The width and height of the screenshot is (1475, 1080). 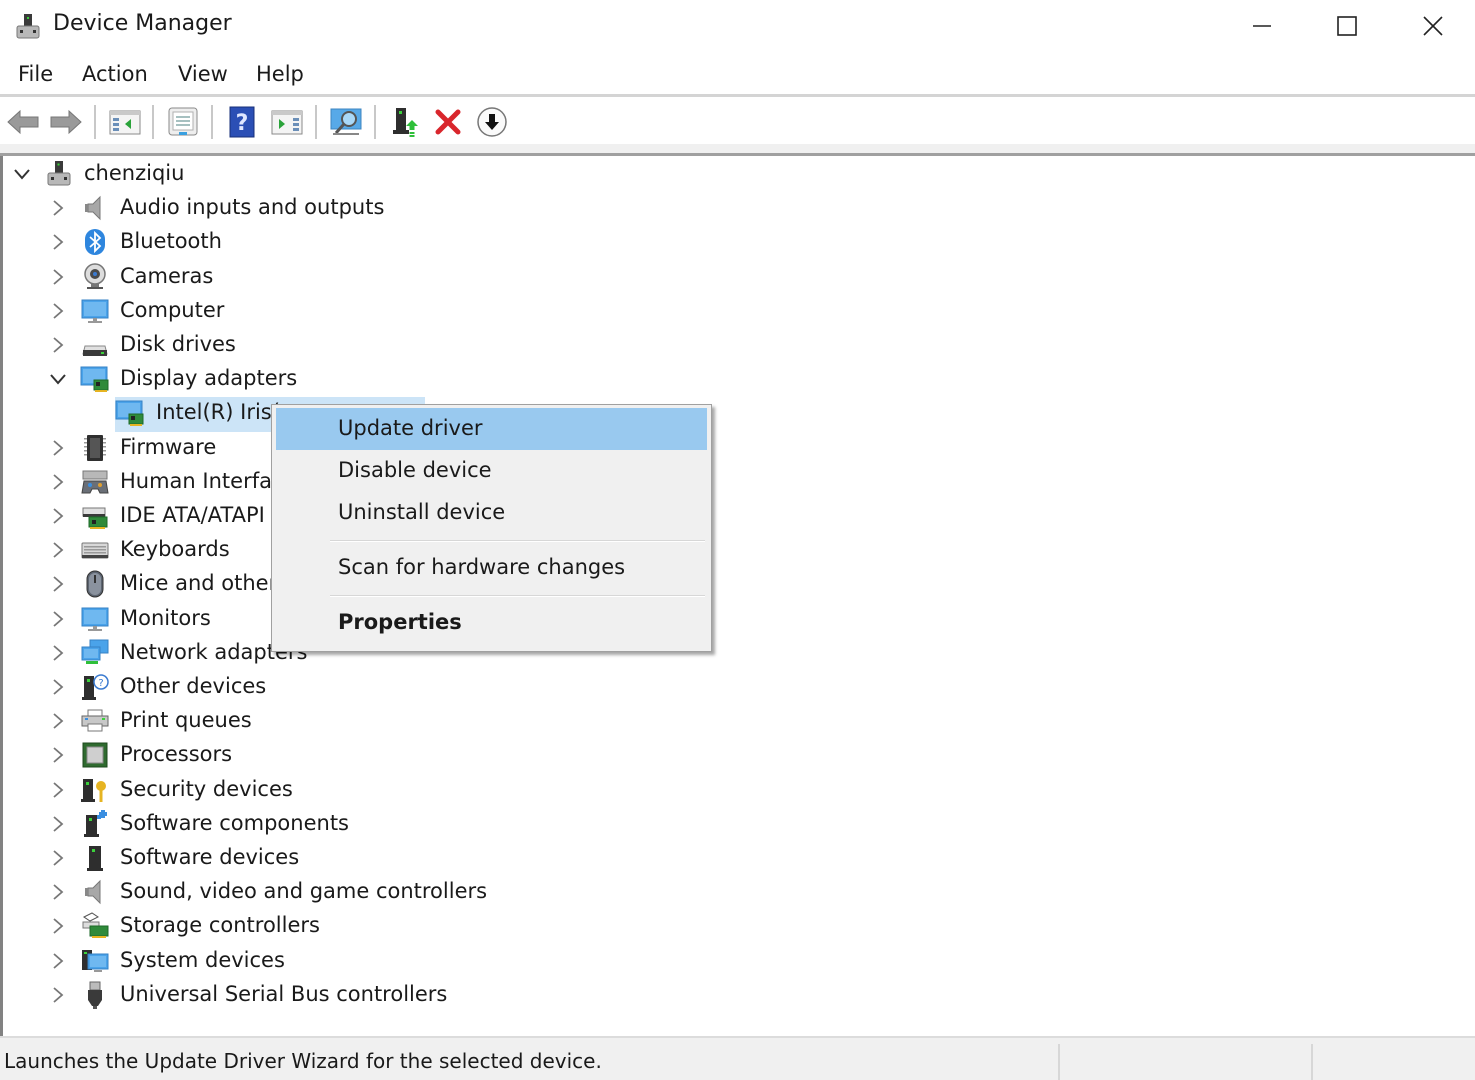 I want to click on tree-category-storage-controllers: Storage controllers, so click(x=737, y=926).